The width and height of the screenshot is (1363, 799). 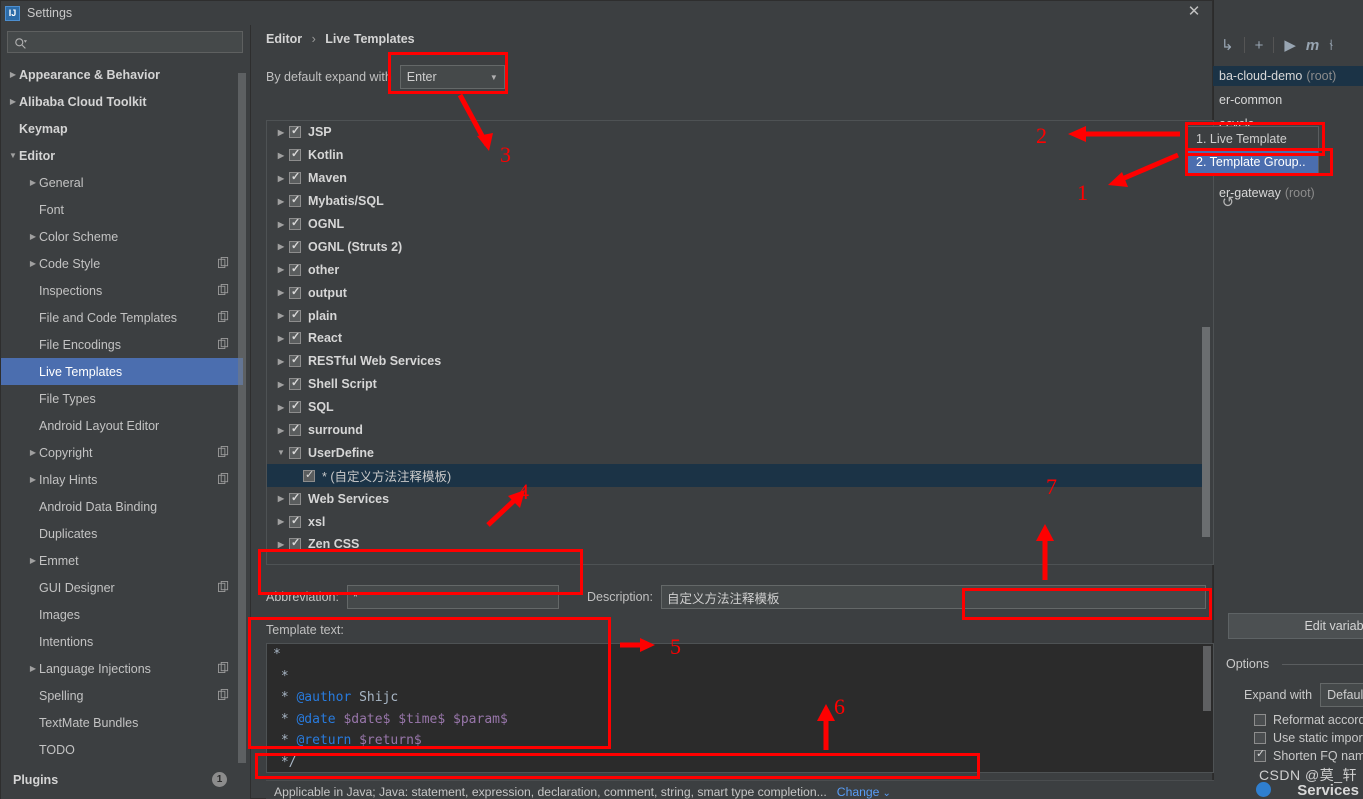 What do you see at coordinates (122, 209) in the screenshot?
I see `sidebar-item-font: Font` at bounding box center [122, 209].